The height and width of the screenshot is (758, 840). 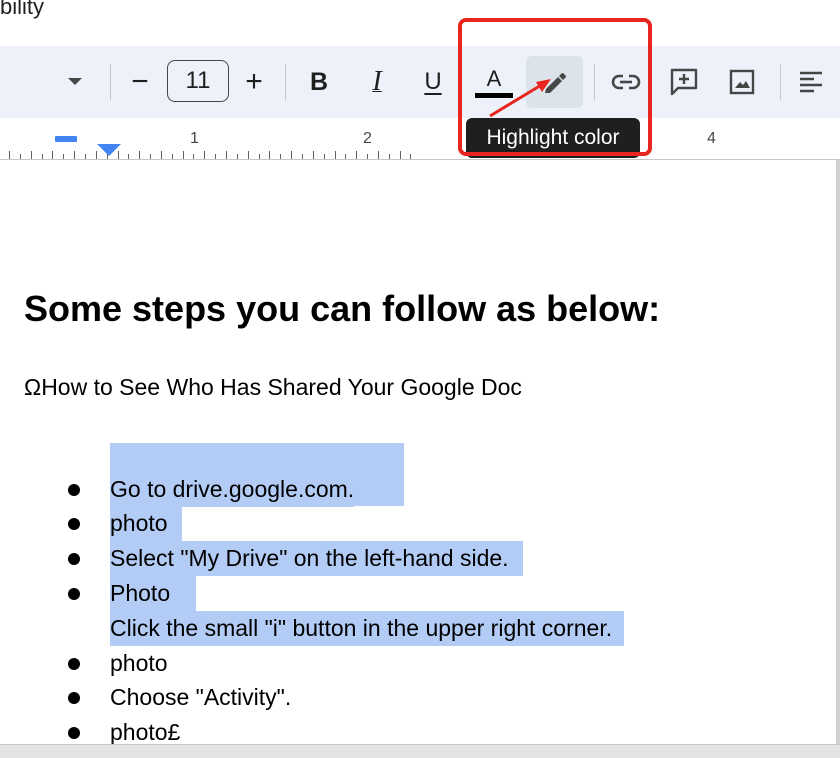 What do you see at coordinates (494, 95) in the screenshot?
I see `text-color-swatch` at bounding box center [494, 95].